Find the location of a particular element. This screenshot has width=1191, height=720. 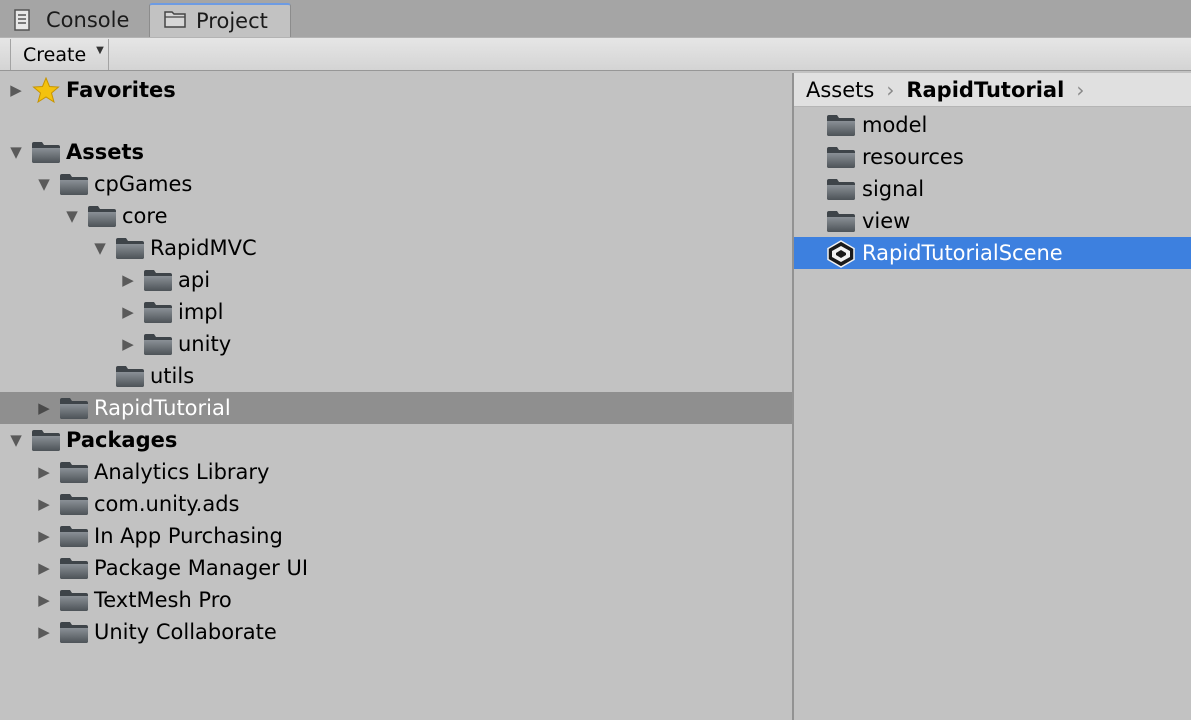

tree-item-packages: ▼ Packages is located at coordinates (396, 440).